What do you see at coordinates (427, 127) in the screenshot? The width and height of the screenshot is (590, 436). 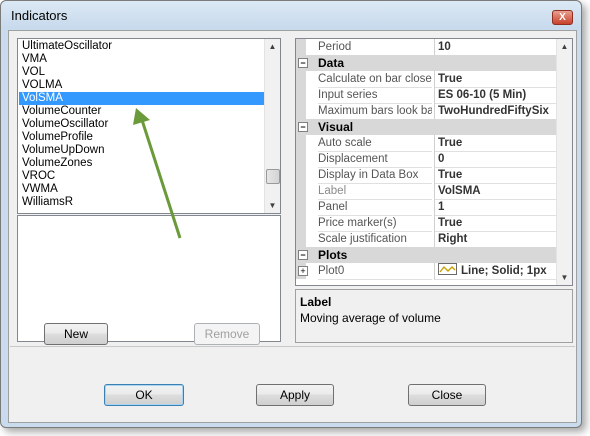 I see `category-visual: − Visual` at bounding box center [427, 127].